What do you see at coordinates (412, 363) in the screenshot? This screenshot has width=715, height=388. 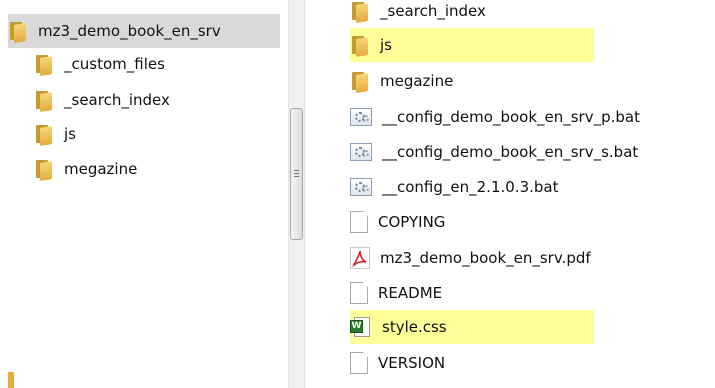 I see `file-item-label: VERSION` at bounding box center [412, 363].